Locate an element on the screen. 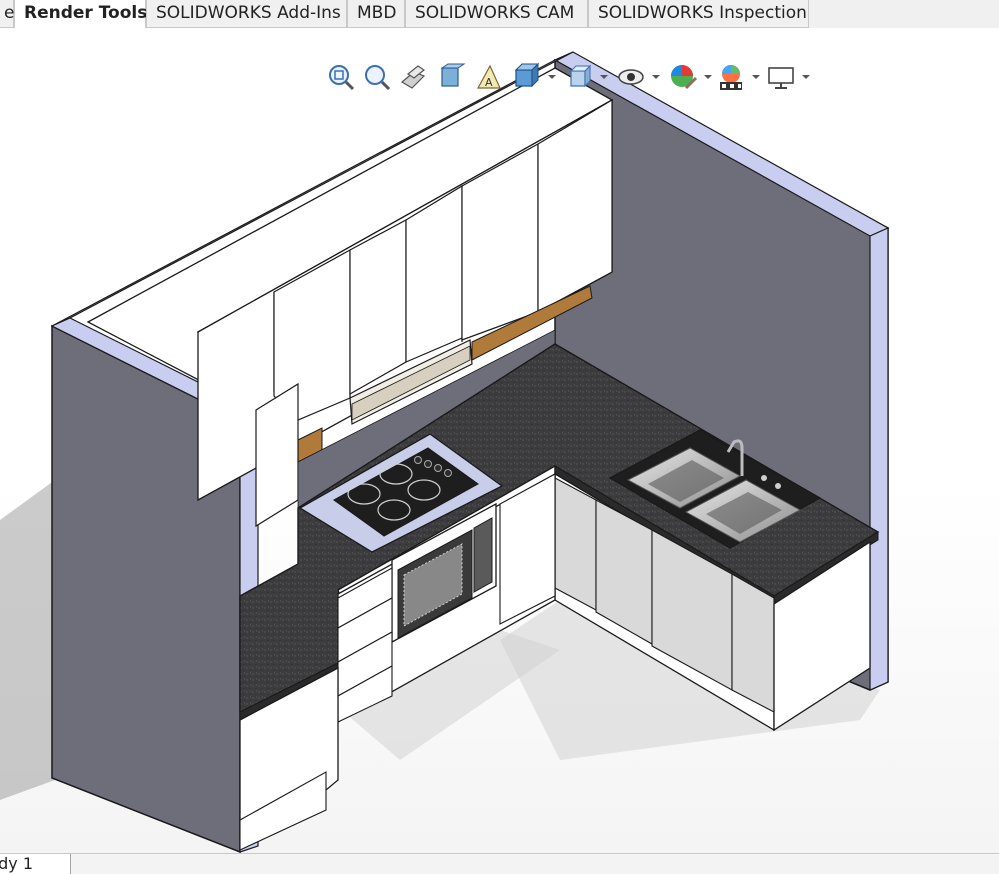 The width and height of the screenshot is (999, 874). tab-motion-study-1: udy 1 is located at coordinates (35, 864).